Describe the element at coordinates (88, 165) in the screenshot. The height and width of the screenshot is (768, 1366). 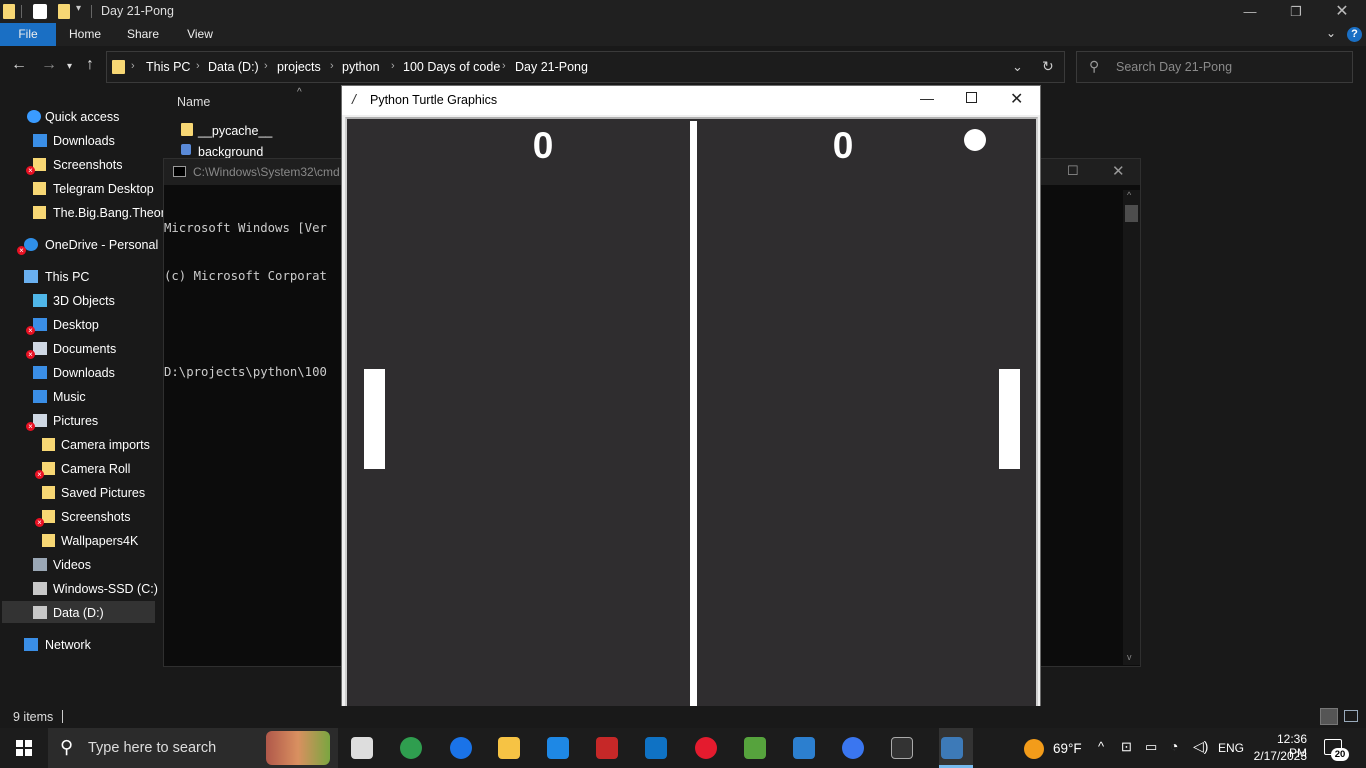
I see `sidebar-item-label: Screenshots` at that location.